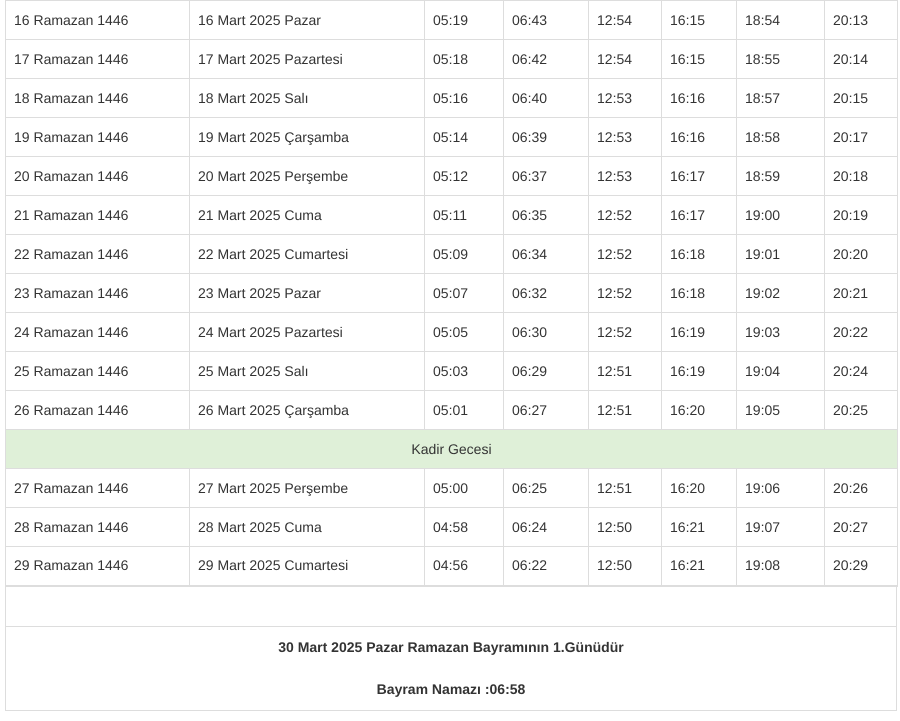 The height and width of the screenshot is (721, 900). I want to click on table-cell: 19:00, so click(780, 215).